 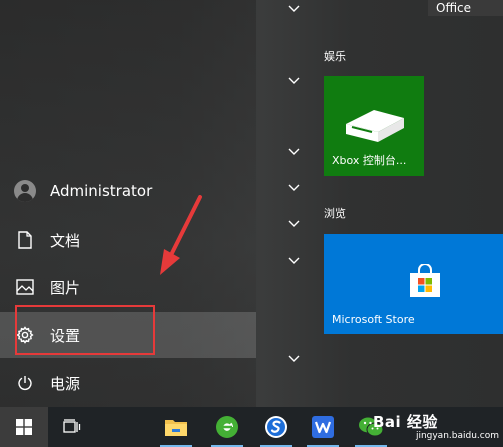 I want to click on wps-button, so click(x=323, y=427).